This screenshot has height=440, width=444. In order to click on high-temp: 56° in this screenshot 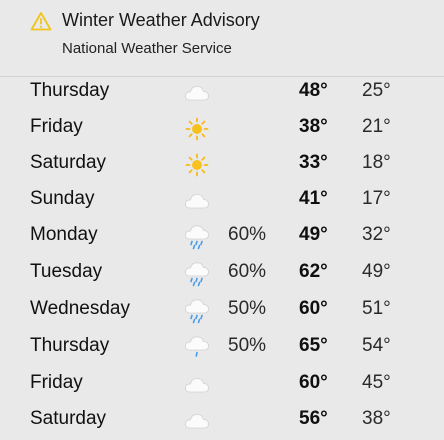, I will do `click(313, 418)`.